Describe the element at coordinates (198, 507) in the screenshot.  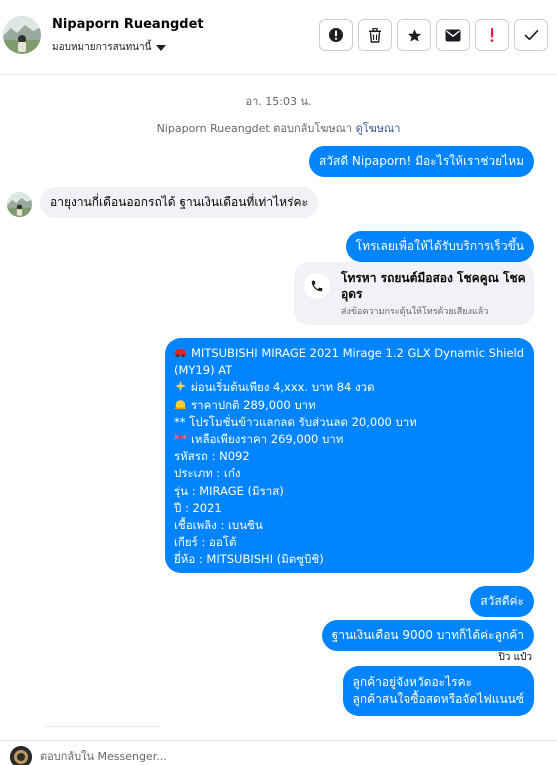
I see `car-details-line-10: ปี : 2021` at that location.